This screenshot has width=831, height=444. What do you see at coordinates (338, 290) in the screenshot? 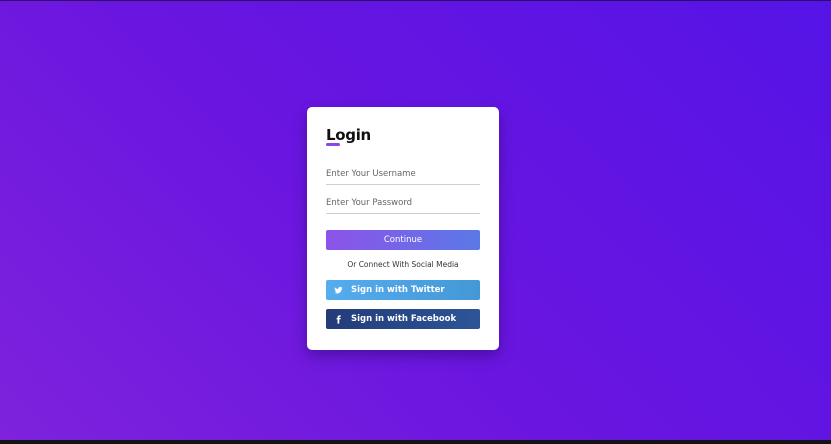
I see `twitter-icon` at bounding box center [338, 290].